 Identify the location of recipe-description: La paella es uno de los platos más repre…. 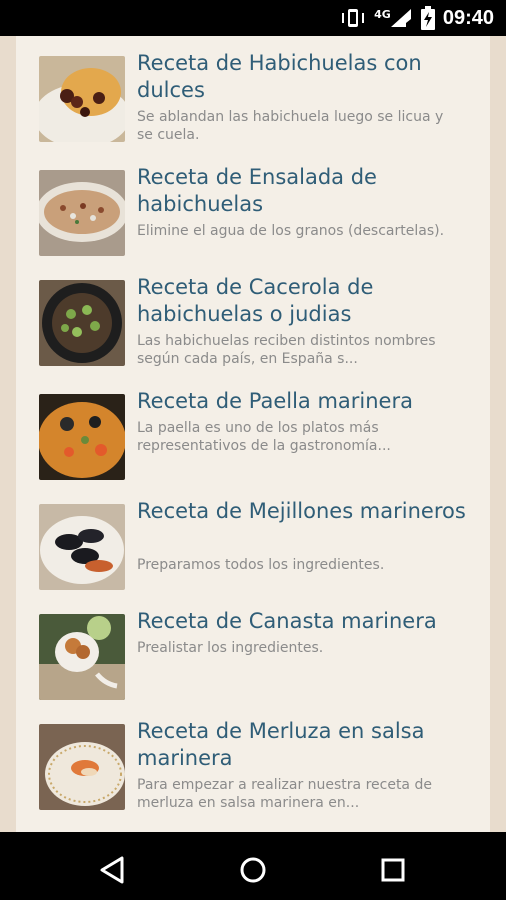
(264, 437).